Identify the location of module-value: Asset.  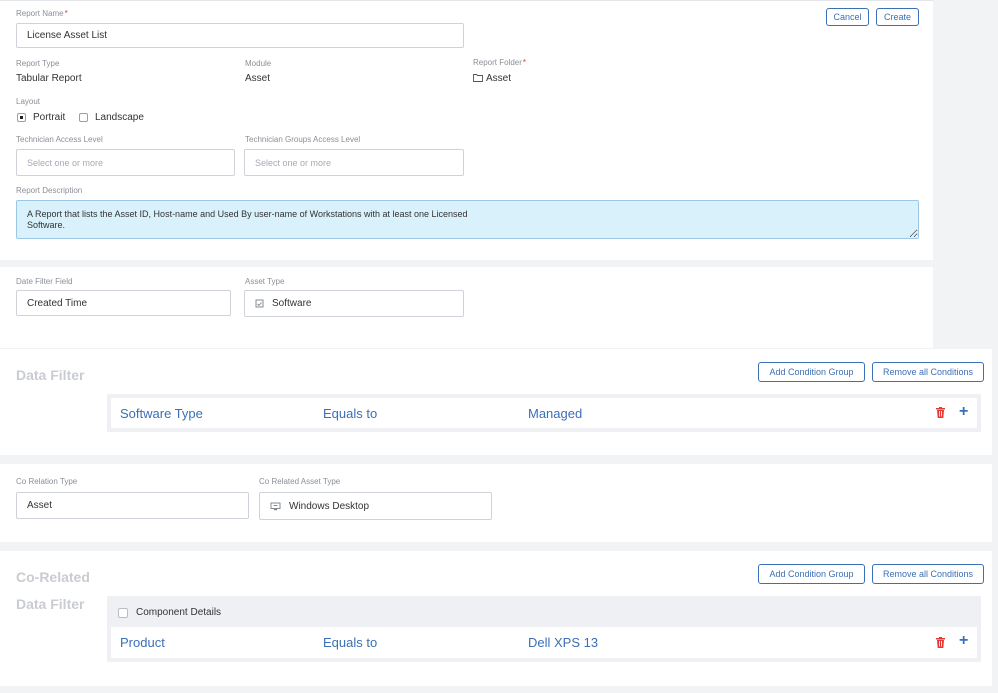
(258, 78).